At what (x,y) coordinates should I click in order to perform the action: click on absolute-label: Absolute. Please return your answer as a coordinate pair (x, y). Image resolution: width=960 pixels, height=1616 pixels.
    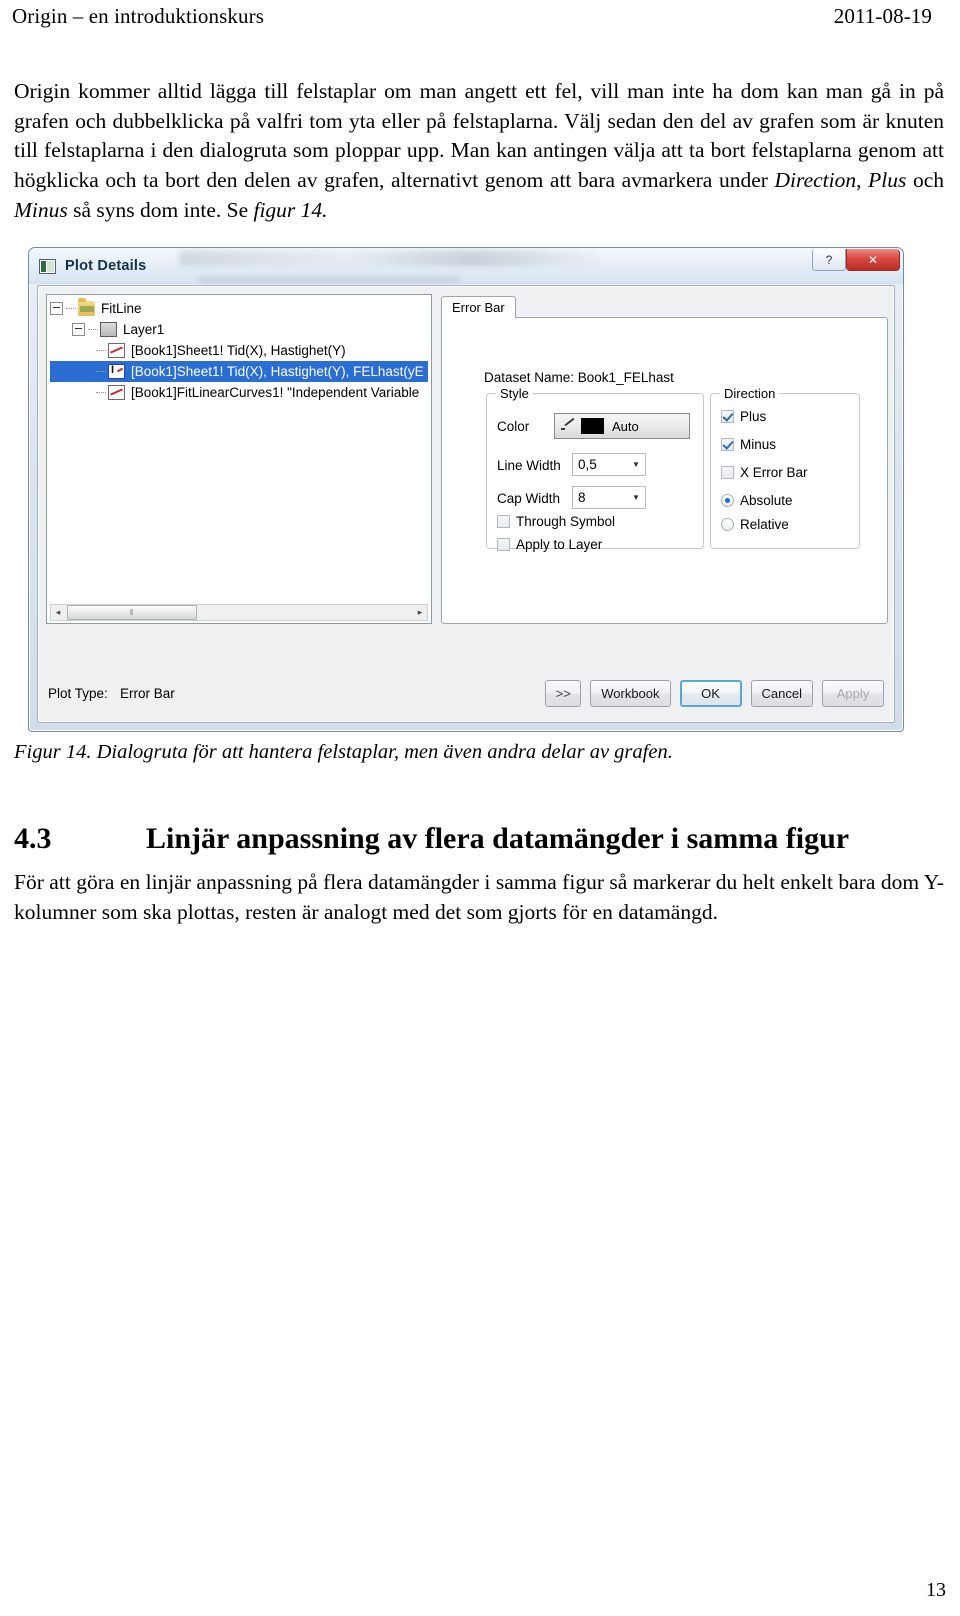
    Looking at the image, I should click on (766, 501).